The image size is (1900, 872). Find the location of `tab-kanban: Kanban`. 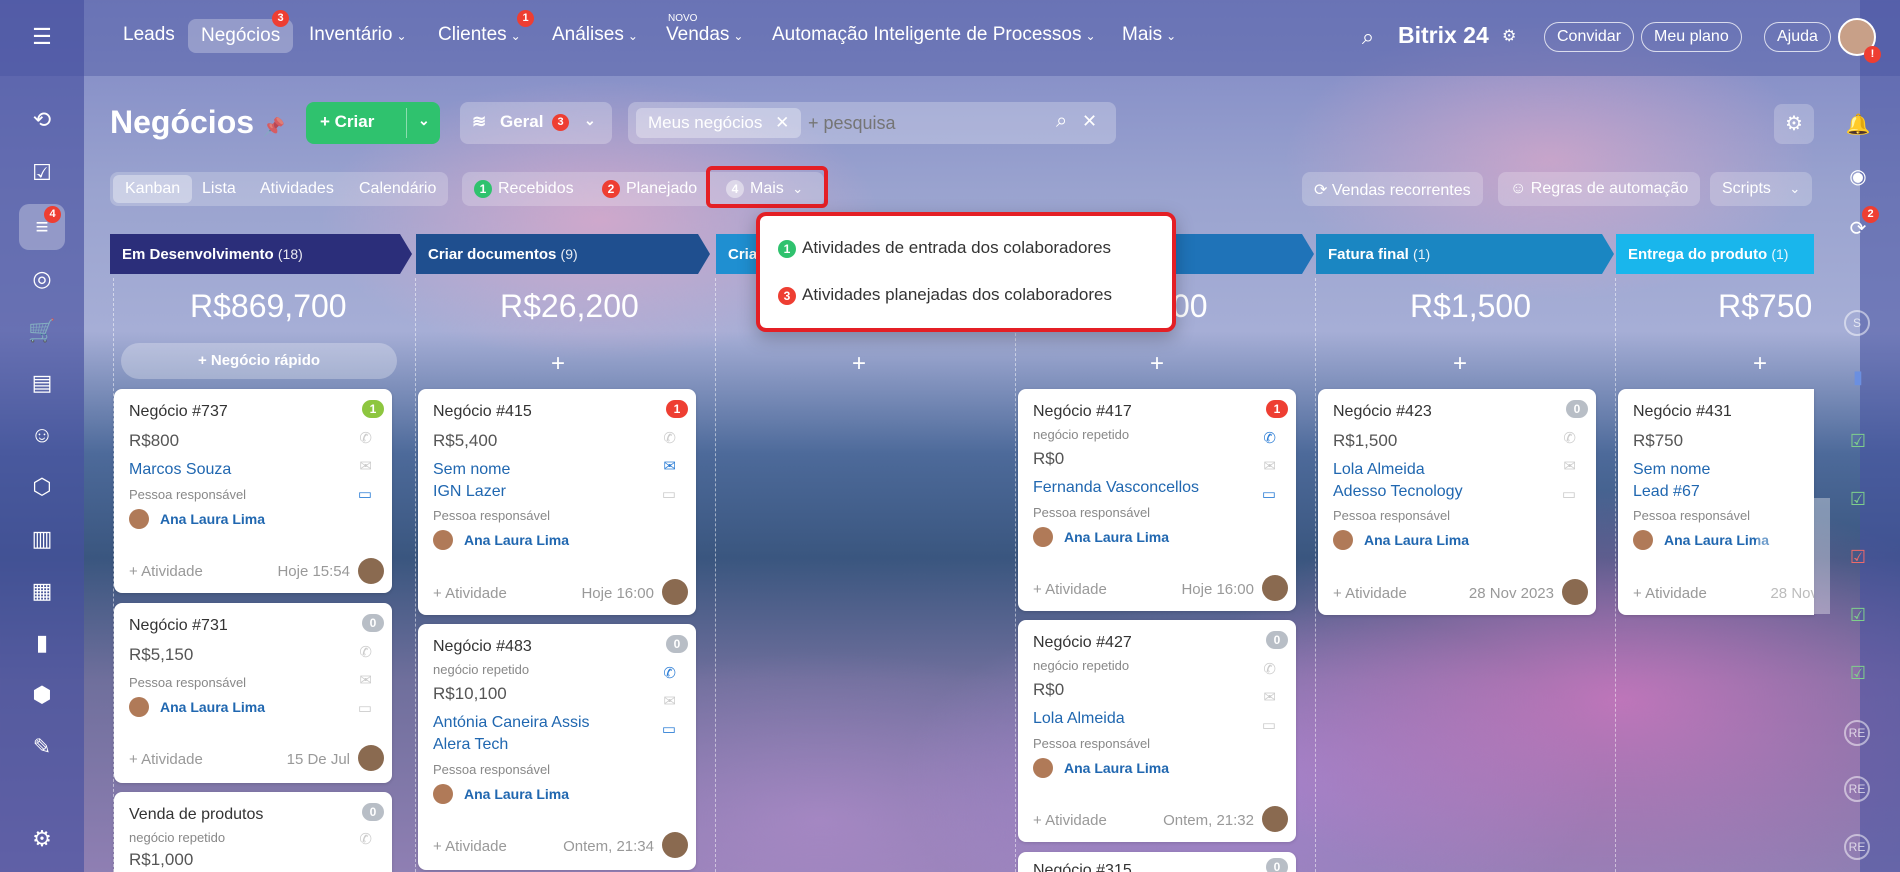

tab-kanban: Kanban is located at coordinates (153, 189).